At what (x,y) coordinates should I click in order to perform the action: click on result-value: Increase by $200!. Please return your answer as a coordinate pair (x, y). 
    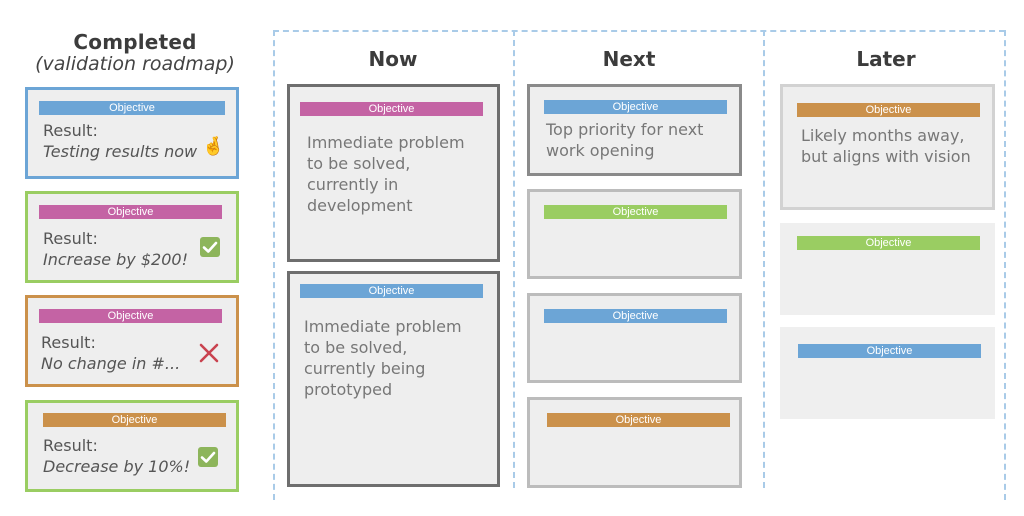
    Looking at the image, I should click on (115, 259).